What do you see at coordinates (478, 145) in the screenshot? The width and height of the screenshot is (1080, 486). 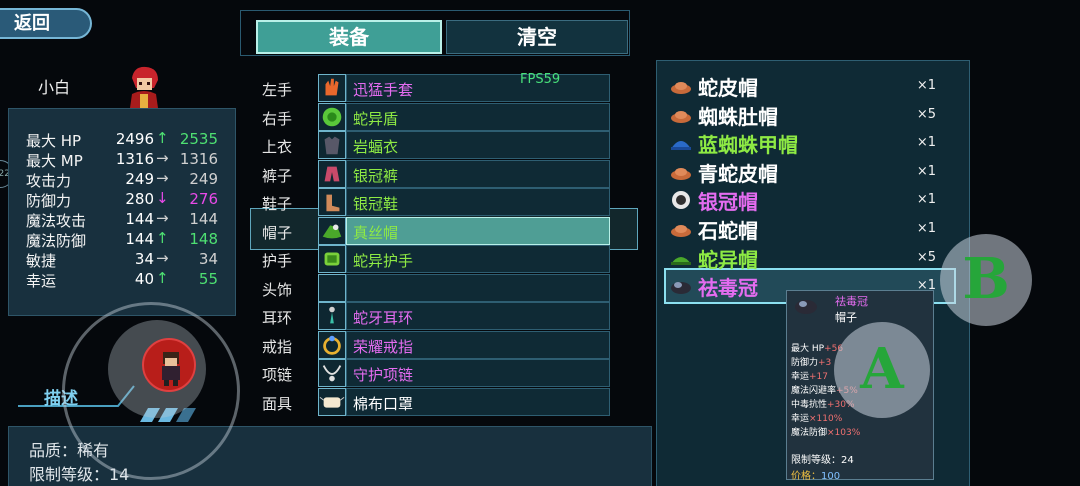 I see `slot-item-box: 岩蝠衣` at bounding box center [478, 145].